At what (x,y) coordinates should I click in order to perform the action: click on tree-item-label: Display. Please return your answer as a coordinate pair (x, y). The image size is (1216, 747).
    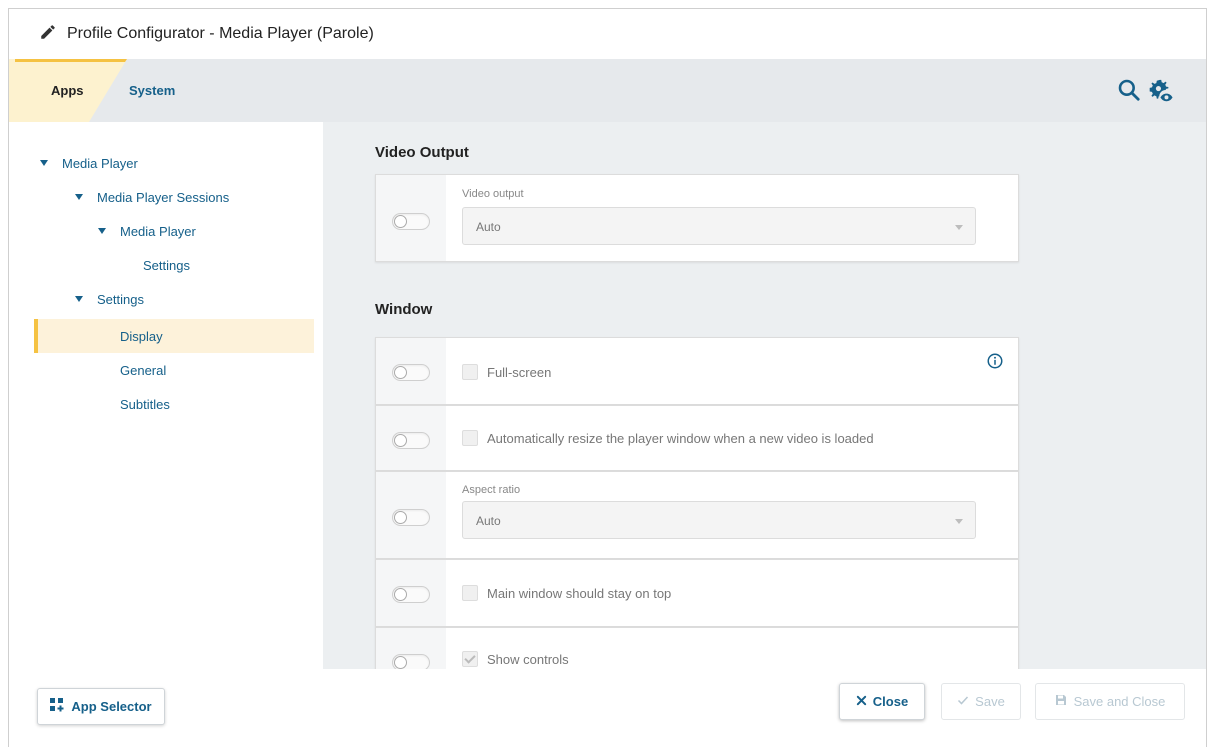
    Looking at the image, I should click on (141, 336).